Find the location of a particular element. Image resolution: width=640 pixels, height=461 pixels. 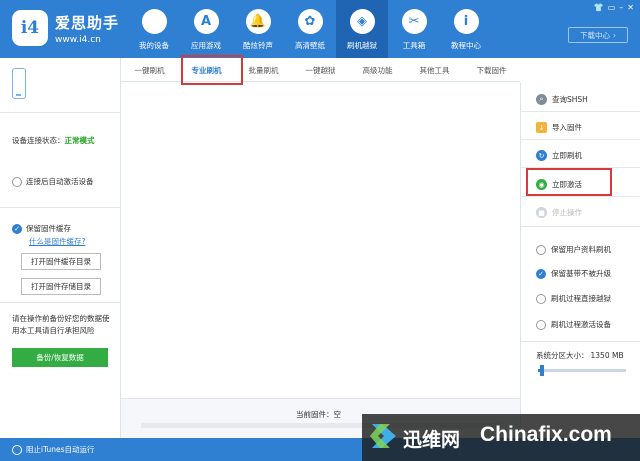

keep-user-data-option: 保留用户资料刷机 is located at coordinates (573, 249).